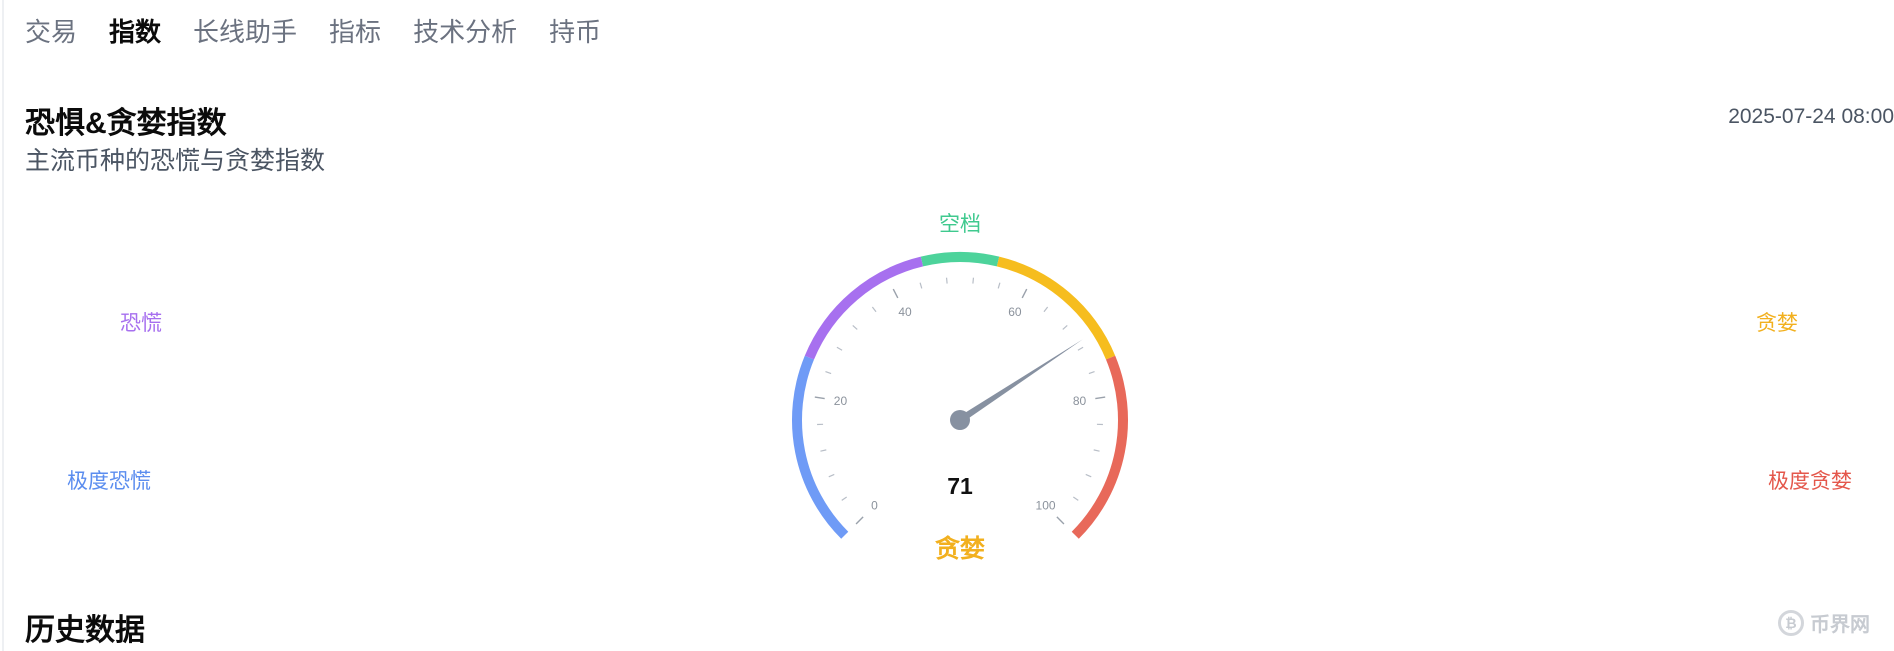 This screenshot has height=651, width=1894. Describe the element at coordinates (1791, 622) in the screenshot. I see `bitcoin-circle-icon: ₿` at that location.